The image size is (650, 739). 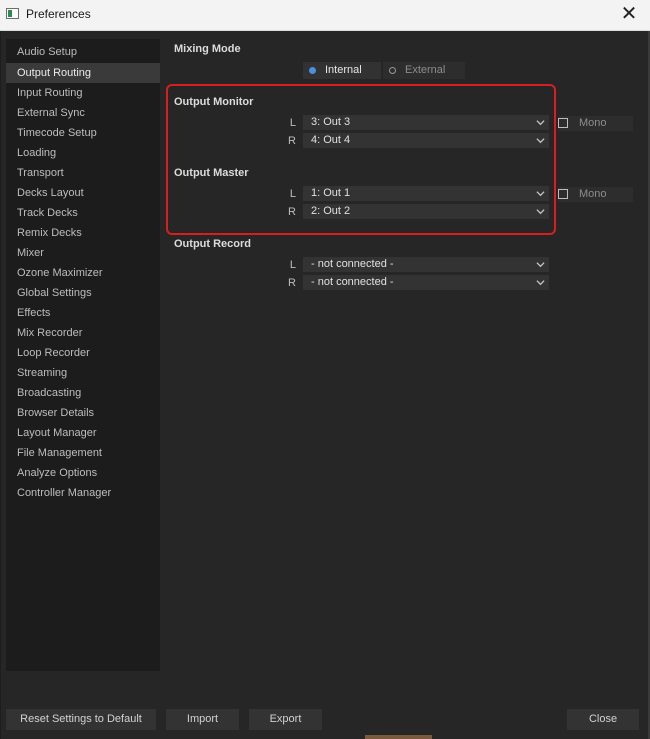 What do you see at coordinates (312, 70) in the screenshot?
I see `radio-selected-icon` at bounding box center [312, 70].